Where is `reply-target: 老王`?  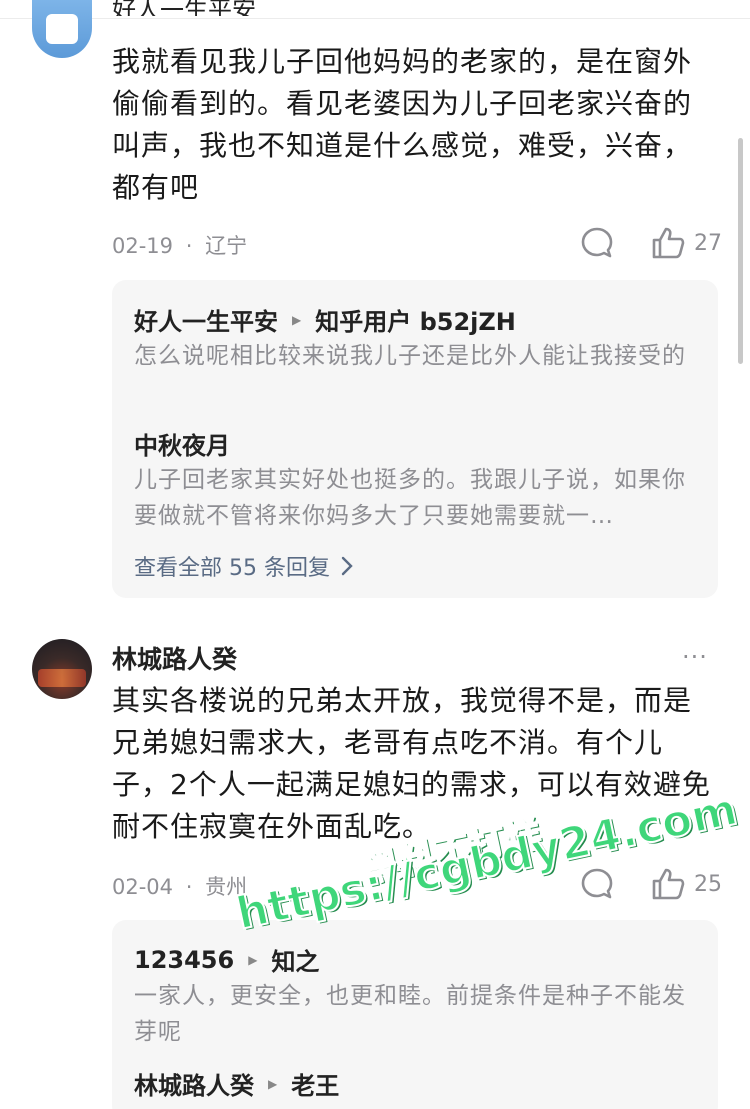
reply-target: 老王 is located at coordinates (315, 1083).